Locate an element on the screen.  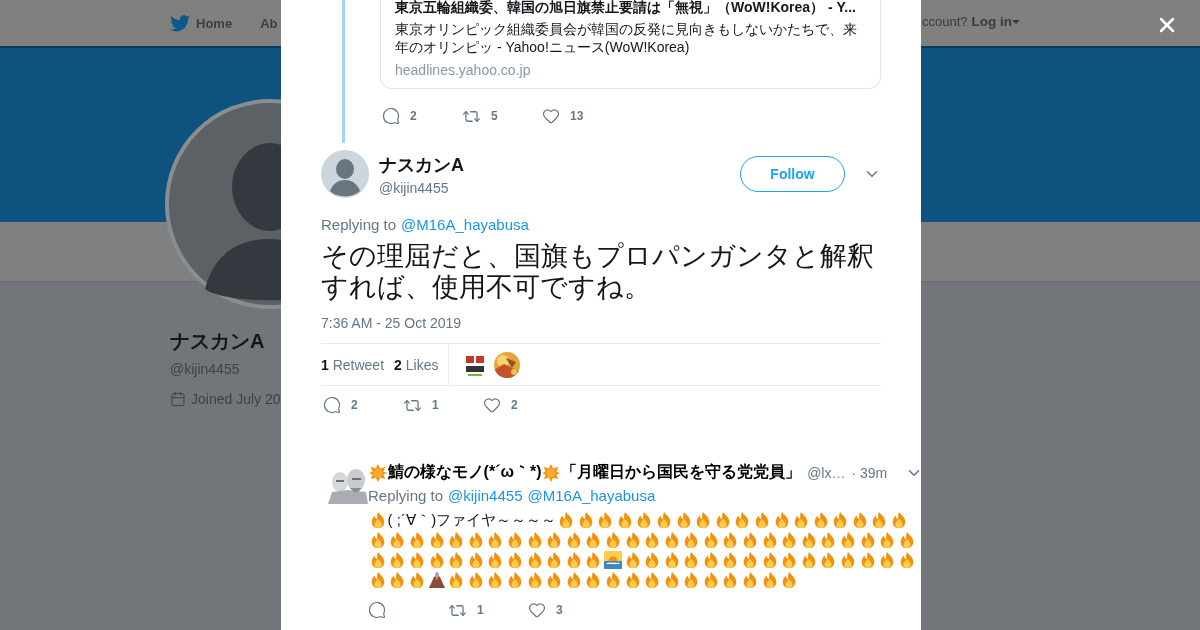
caret-icon is located at coordinates (1016, 21).